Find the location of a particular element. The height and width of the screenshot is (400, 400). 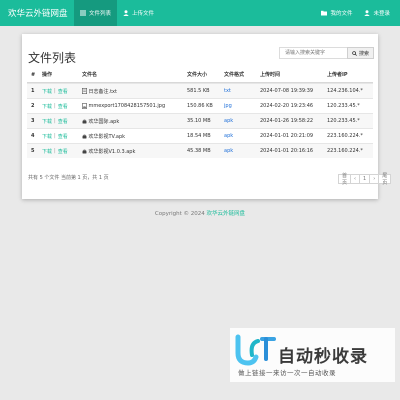

top-navbar: 欢华云外链网盘 文件列表 上传文件 我的文件 未登录 is located at coordinates (200, 13).